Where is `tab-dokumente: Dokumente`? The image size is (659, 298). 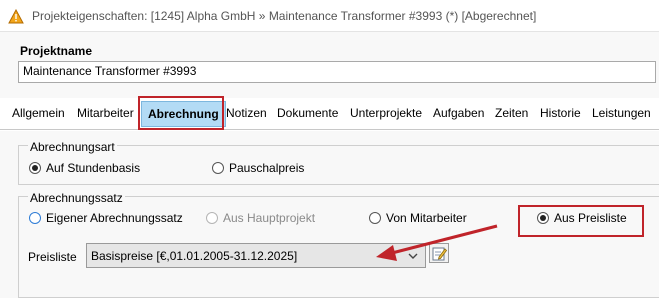
tab-dokumente: Dokumente is located at coordinates (307, 113).